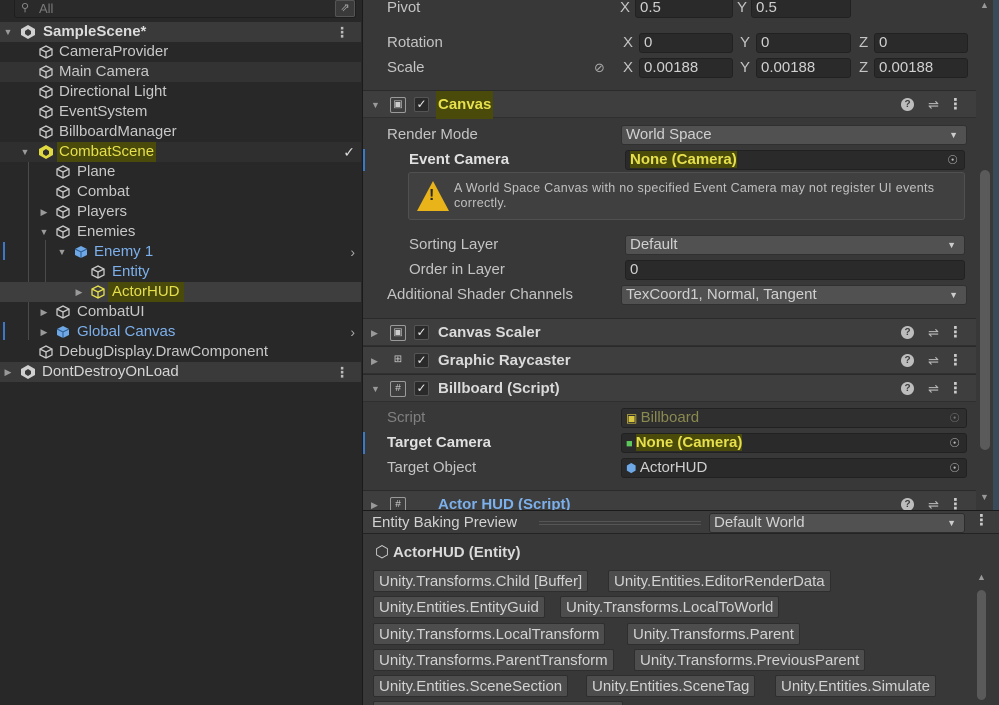 This screenshot has width=999, height=705. Describe the element at coordinates (493, 660) in the screenshot. I see `component-chip: Unity.Transforms.ParentTransform` at that location.